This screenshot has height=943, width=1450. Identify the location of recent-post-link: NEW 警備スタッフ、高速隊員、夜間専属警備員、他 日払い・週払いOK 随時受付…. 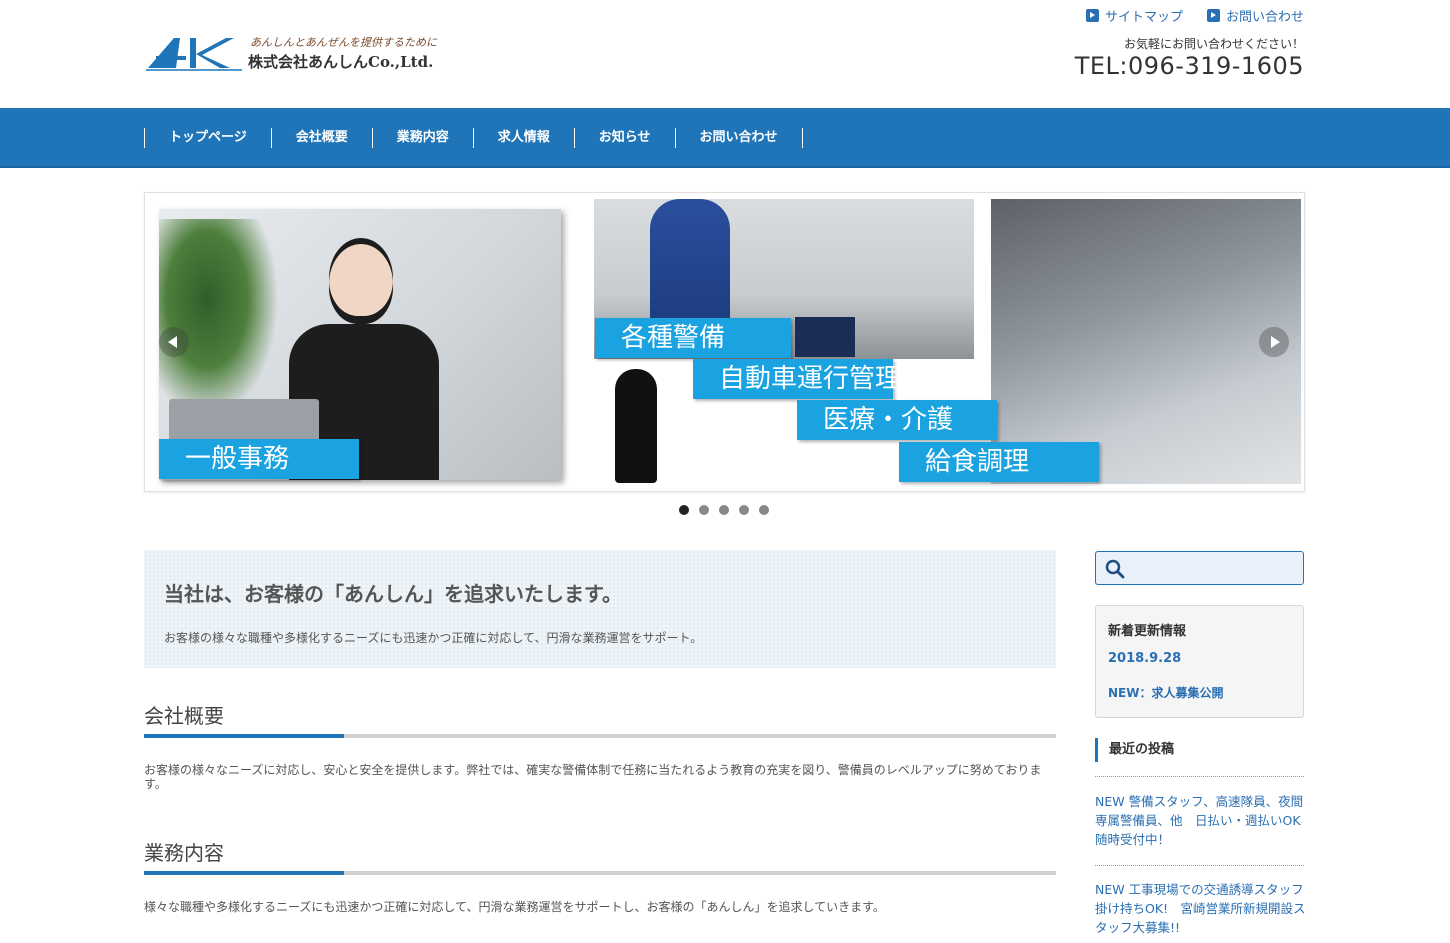
(1204, 820).